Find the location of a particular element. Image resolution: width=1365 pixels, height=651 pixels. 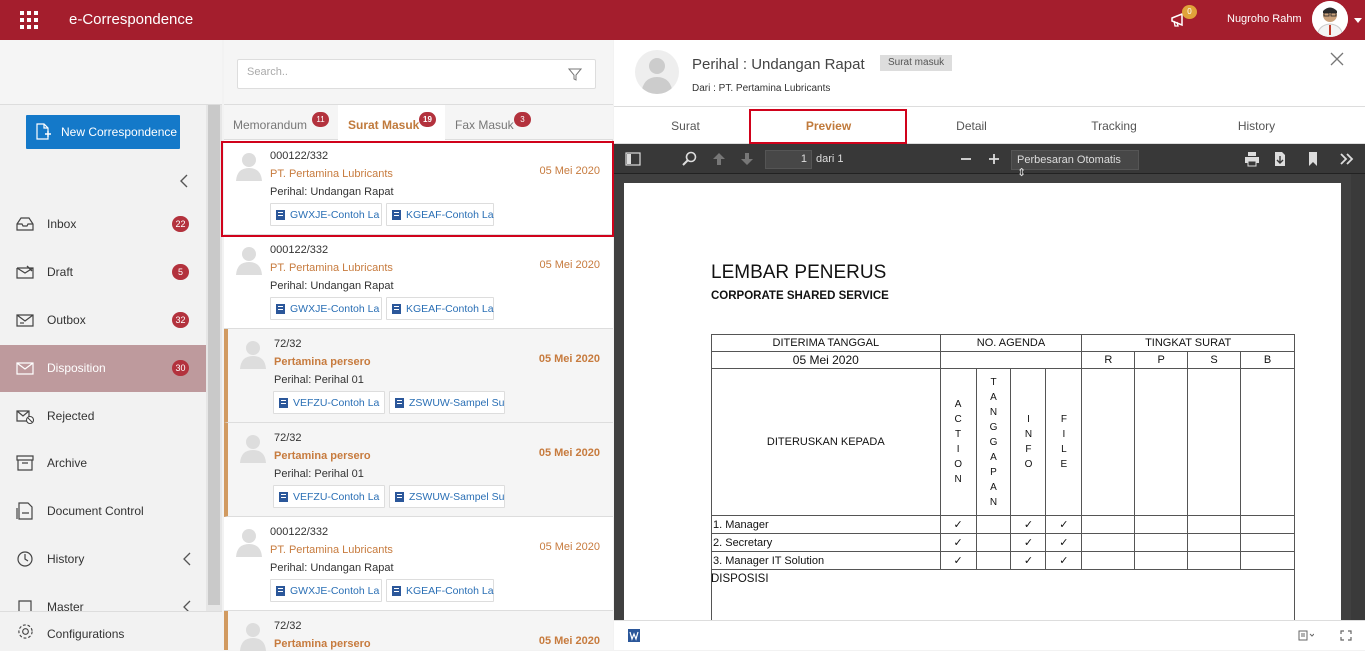

tab-label: History is located at coordinates (1256, 126).